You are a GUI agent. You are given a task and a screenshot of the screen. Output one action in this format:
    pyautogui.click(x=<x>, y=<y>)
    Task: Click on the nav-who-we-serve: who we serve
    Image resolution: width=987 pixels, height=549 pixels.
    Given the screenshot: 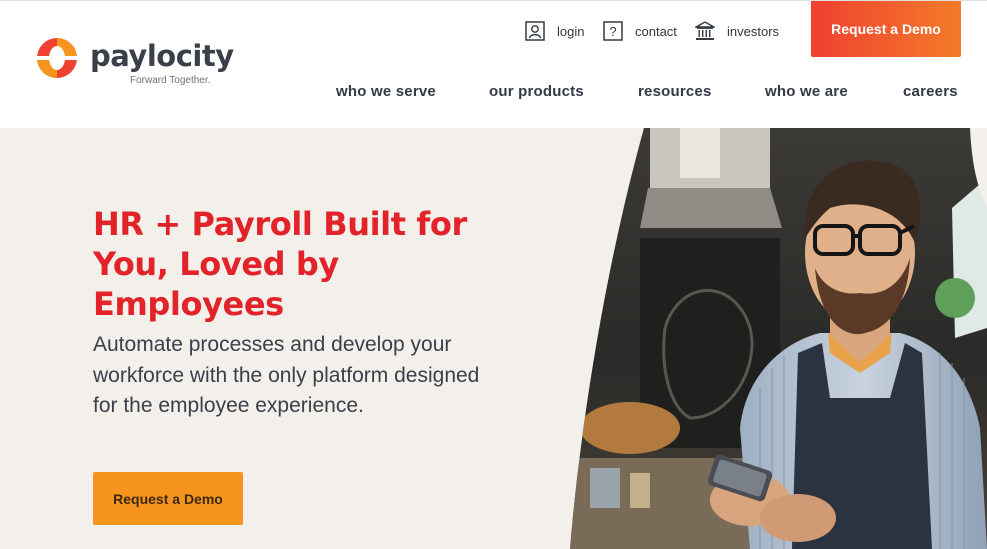 What is the action you would take?
    pyautogui.click(x=386, y=91)
    